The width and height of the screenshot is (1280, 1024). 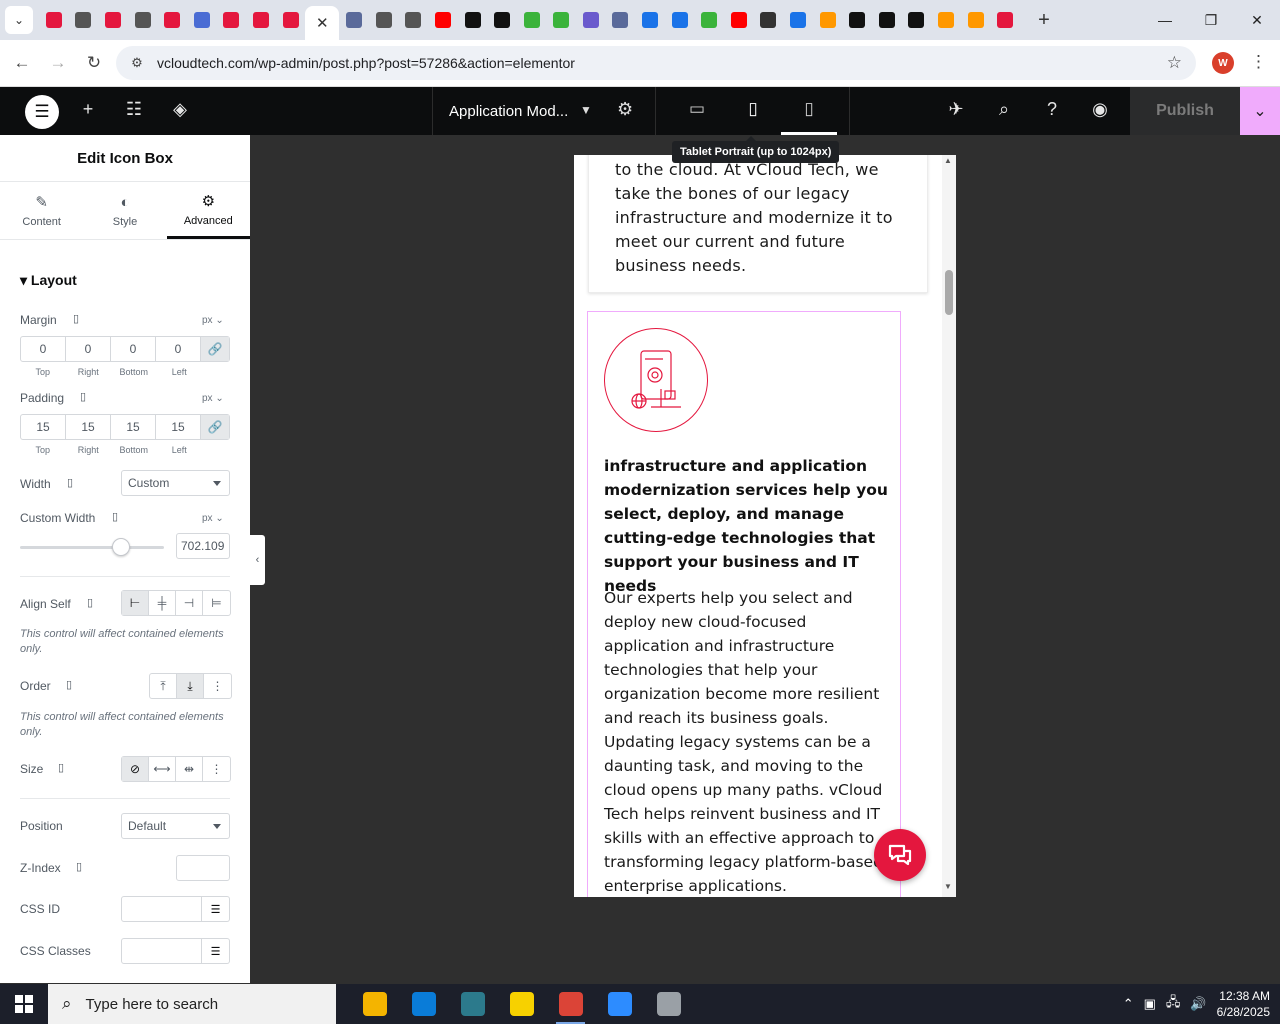 I want to click on network-warning-icon: ▣, so click(x=1150, y=1004).